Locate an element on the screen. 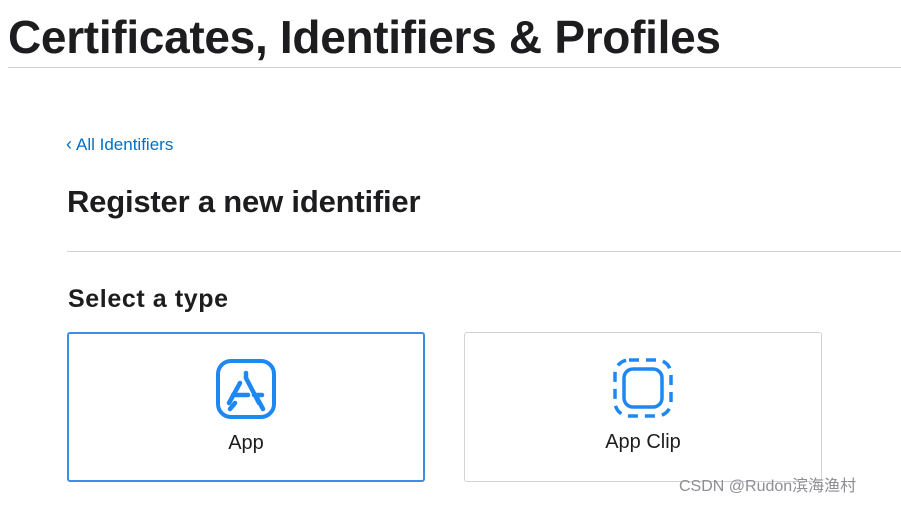 The width and height of the screenshot is (901, 506). watermark: CSDN @Rudon滨海渔村 is located at coordinates (768, 486).